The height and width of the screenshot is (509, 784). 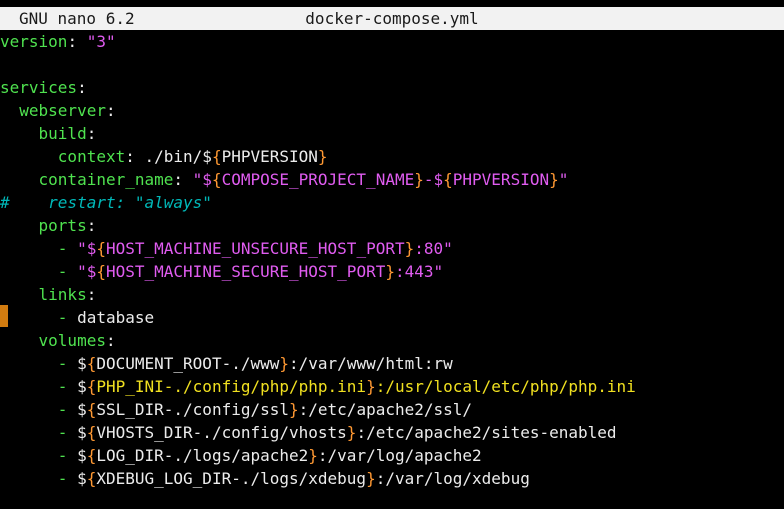 What do you see at coordinates (5, 202) in the screenshot?
I see `code-token: #` at bounding box center [5, 202].